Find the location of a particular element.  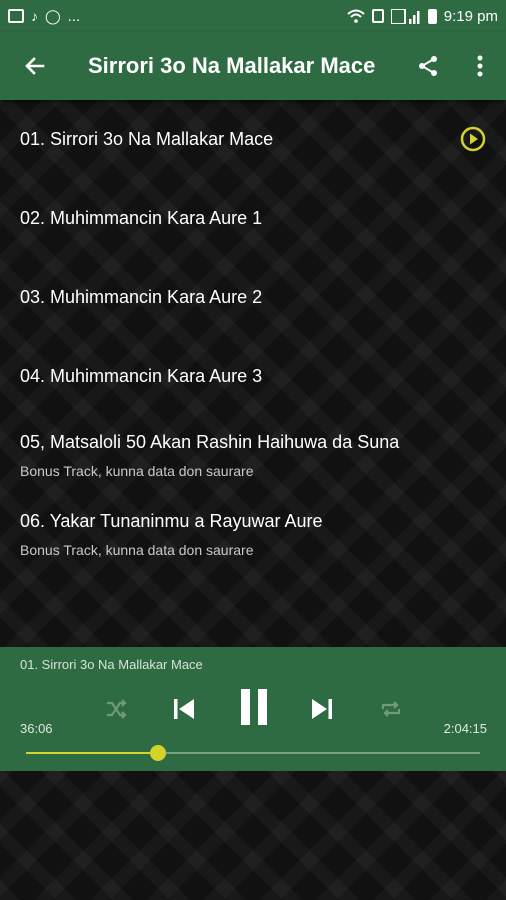

repeat-icon is located at coordinates (391, 709).